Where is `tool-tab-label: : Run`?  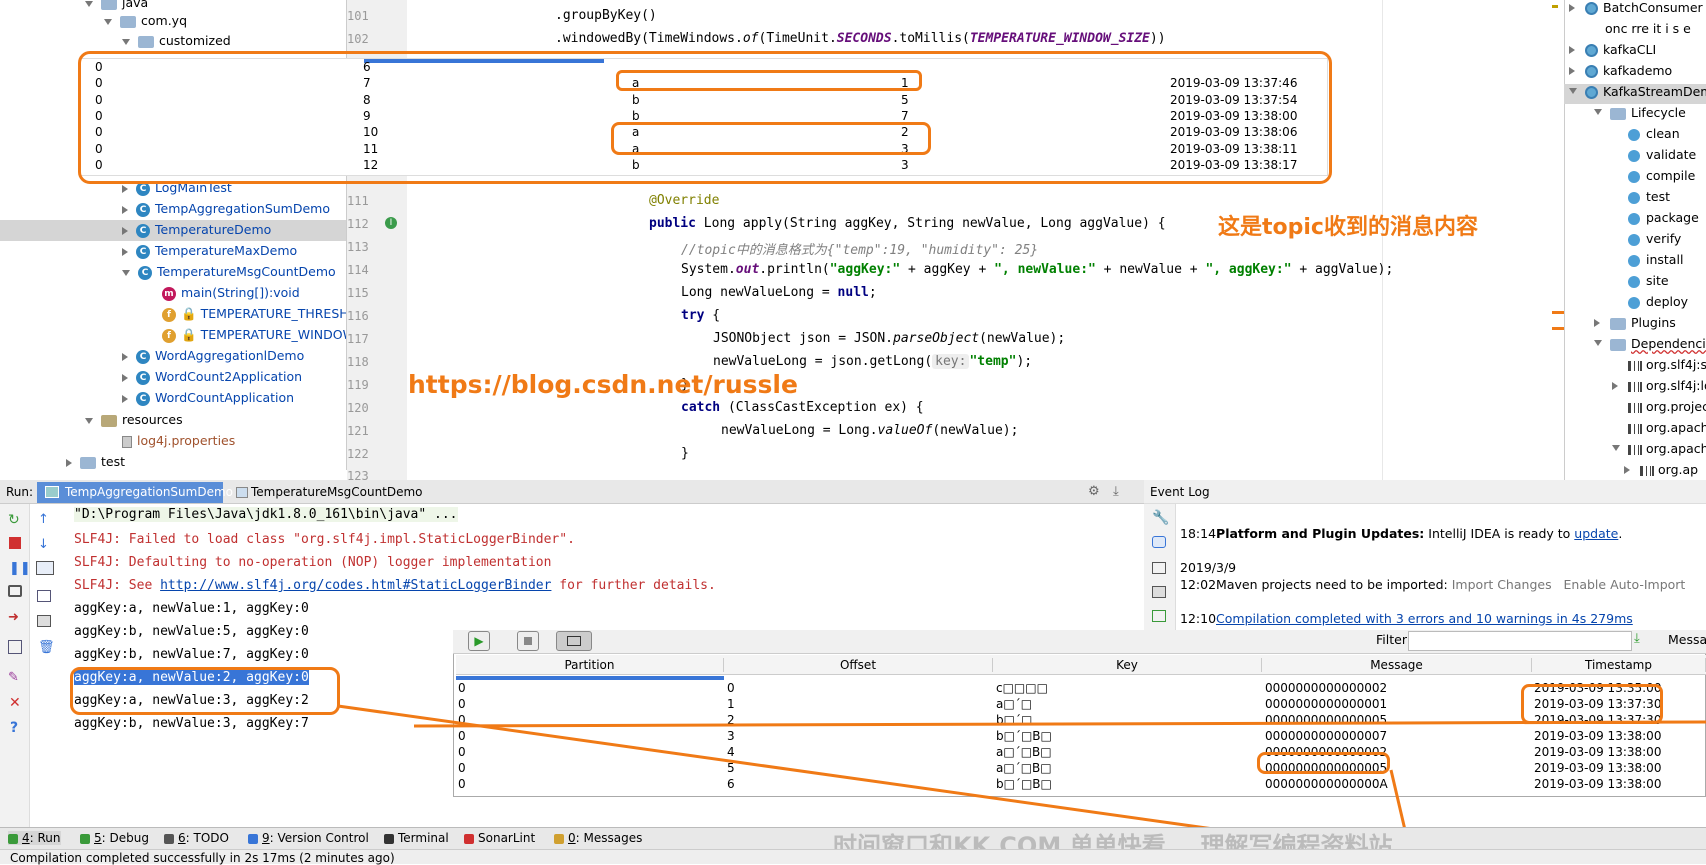 tool-tab-label: : Run is located at coordinates (45, 838).